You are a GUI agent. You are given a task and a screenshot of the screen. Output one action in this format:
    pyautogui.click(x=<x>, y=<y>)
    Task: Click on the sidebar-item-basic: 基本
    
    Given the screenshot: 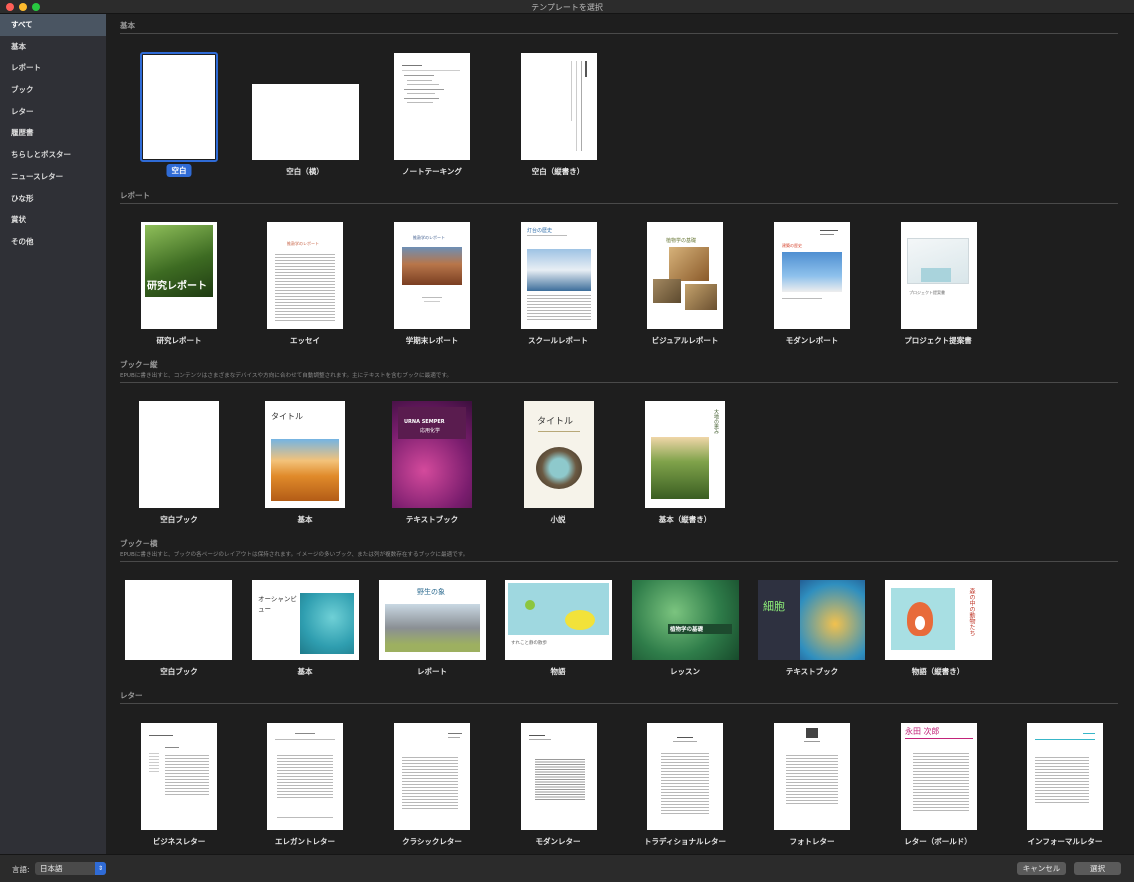 What is the action you would take?
    pyautogui.click(x=53, y=47)
    